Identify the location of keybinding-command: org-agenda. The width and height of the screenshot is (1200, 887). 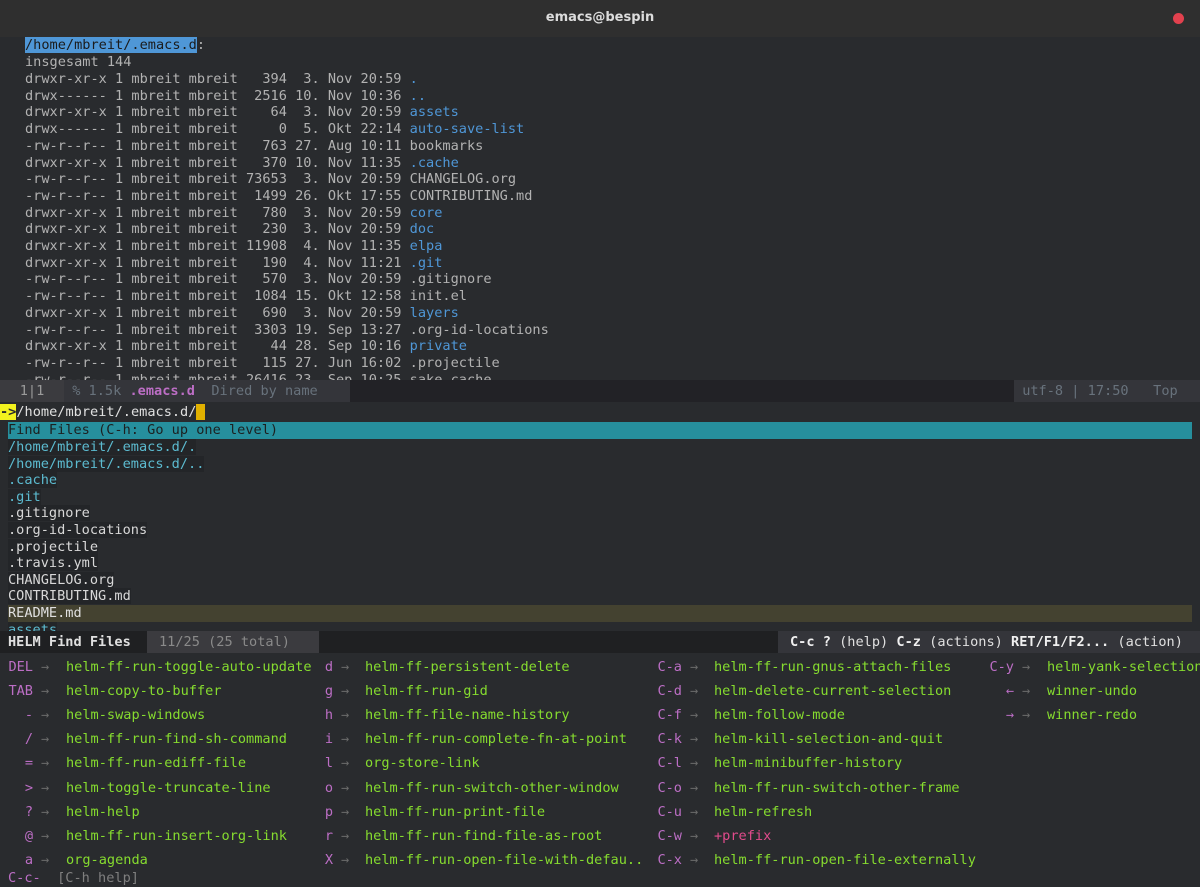
(107, 860).